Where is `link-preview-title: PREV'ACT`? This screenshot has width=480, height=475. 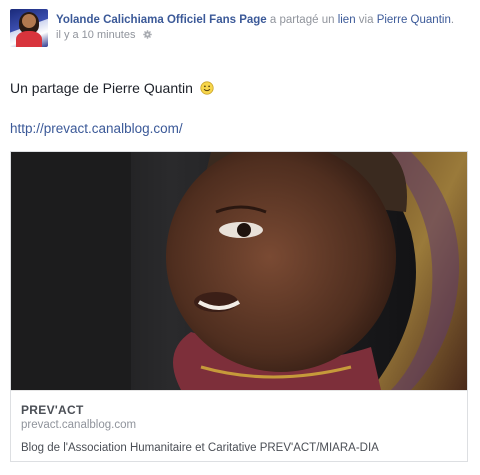
link-preview-title: PREV'ACT is located at coordinates (52, 410).